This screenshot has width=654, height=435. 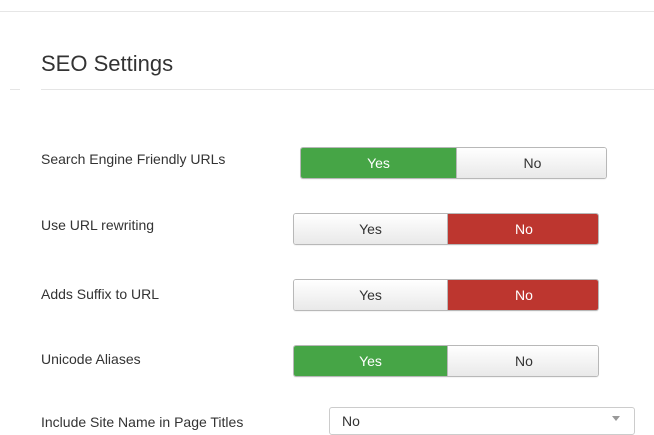 What do you see at coordinates (15, 89) in the screenshot?
I see `left-divider-tick` at bounding box center [15, 89].